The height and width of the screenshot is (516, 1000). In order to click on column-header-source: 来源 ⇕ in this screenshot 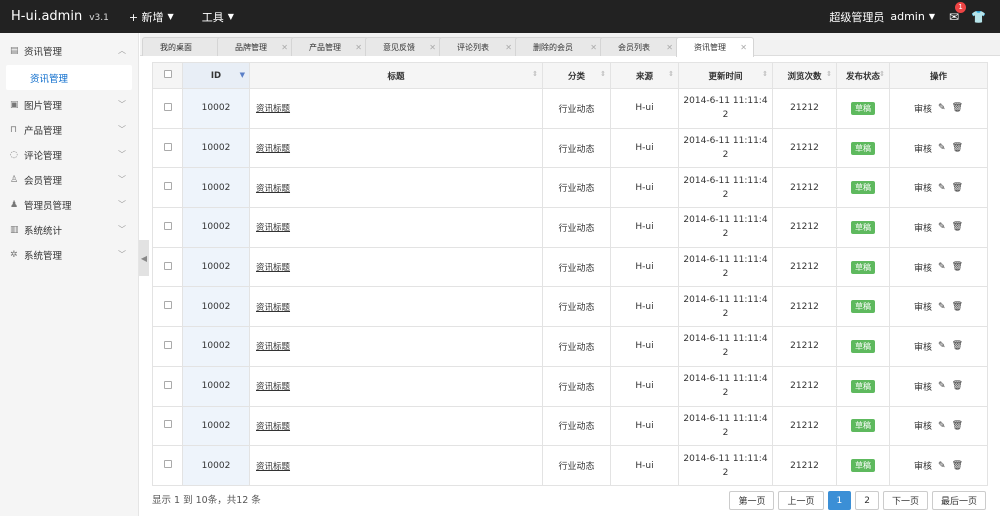, I will do `click(644, 75)`.